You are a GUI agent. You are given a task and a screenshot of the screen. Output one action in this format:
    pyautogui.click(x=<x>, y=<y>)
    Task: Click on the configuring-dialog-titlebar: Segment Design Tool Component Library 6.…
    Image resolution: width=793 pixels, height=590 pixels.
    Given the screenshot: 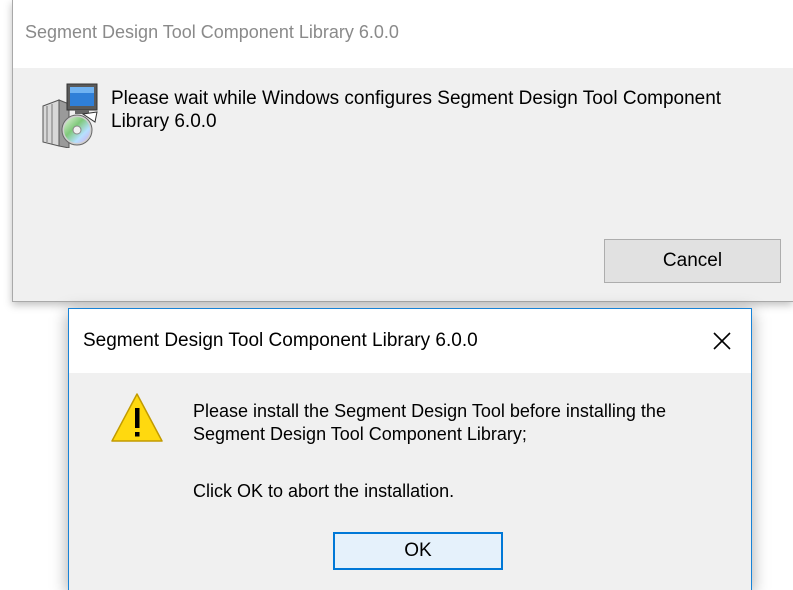 What is the action you would take?
    pyautogui.click(x=403, y=34)
    